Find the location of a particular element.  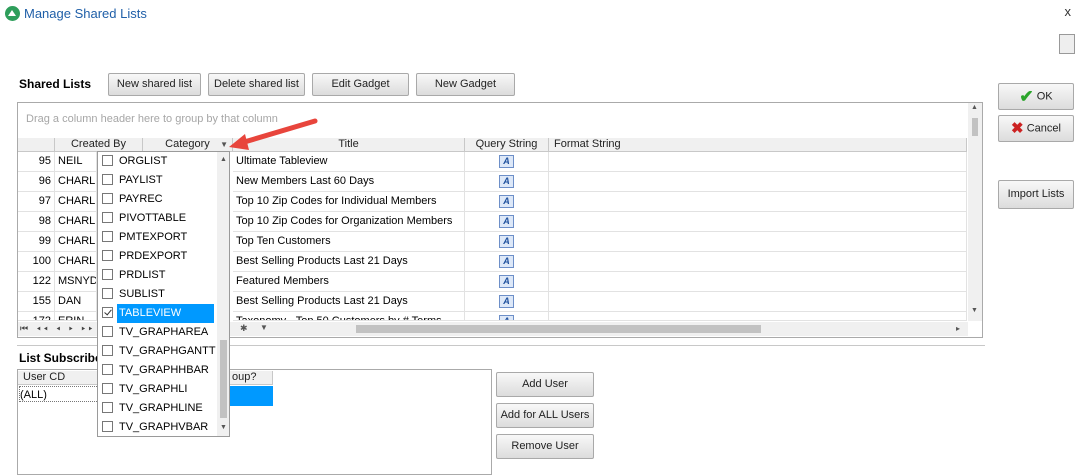

created-by-cell: NEIL is located at coordinates (76, 162).